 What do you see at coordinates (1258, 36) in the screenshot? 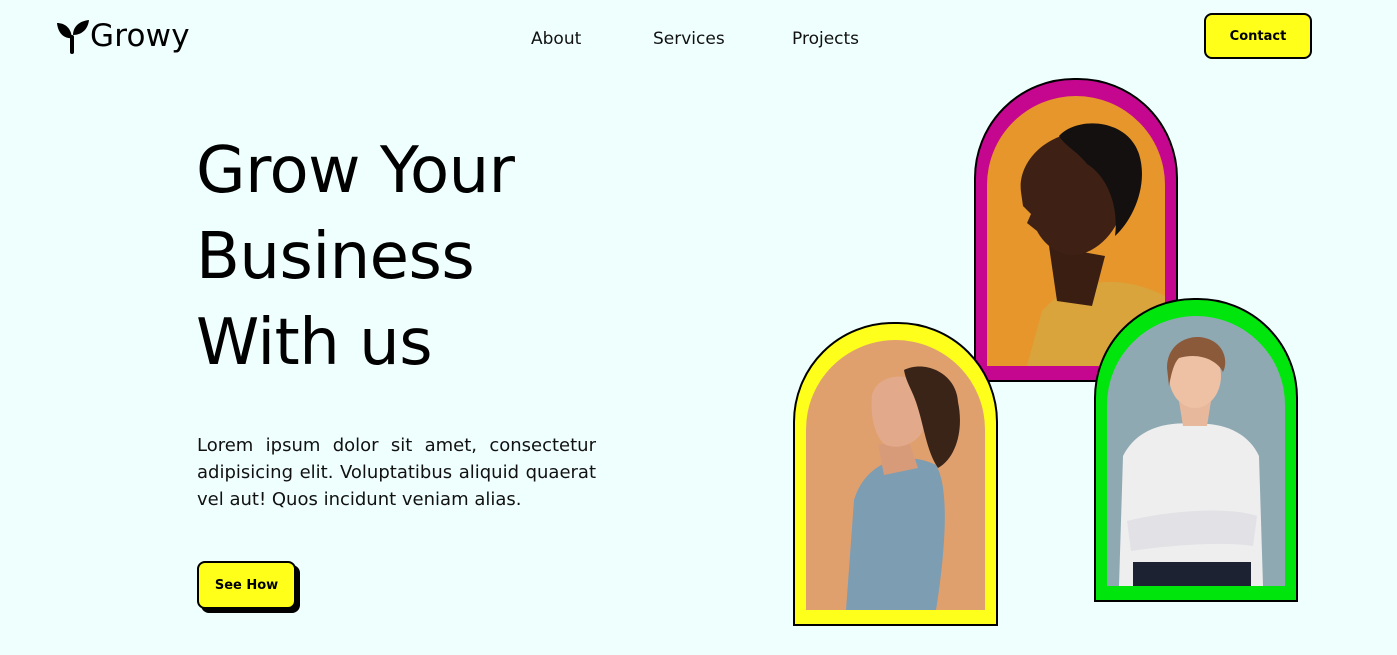
I see `contact-button: Contact` at bounding box center [1258, 36].